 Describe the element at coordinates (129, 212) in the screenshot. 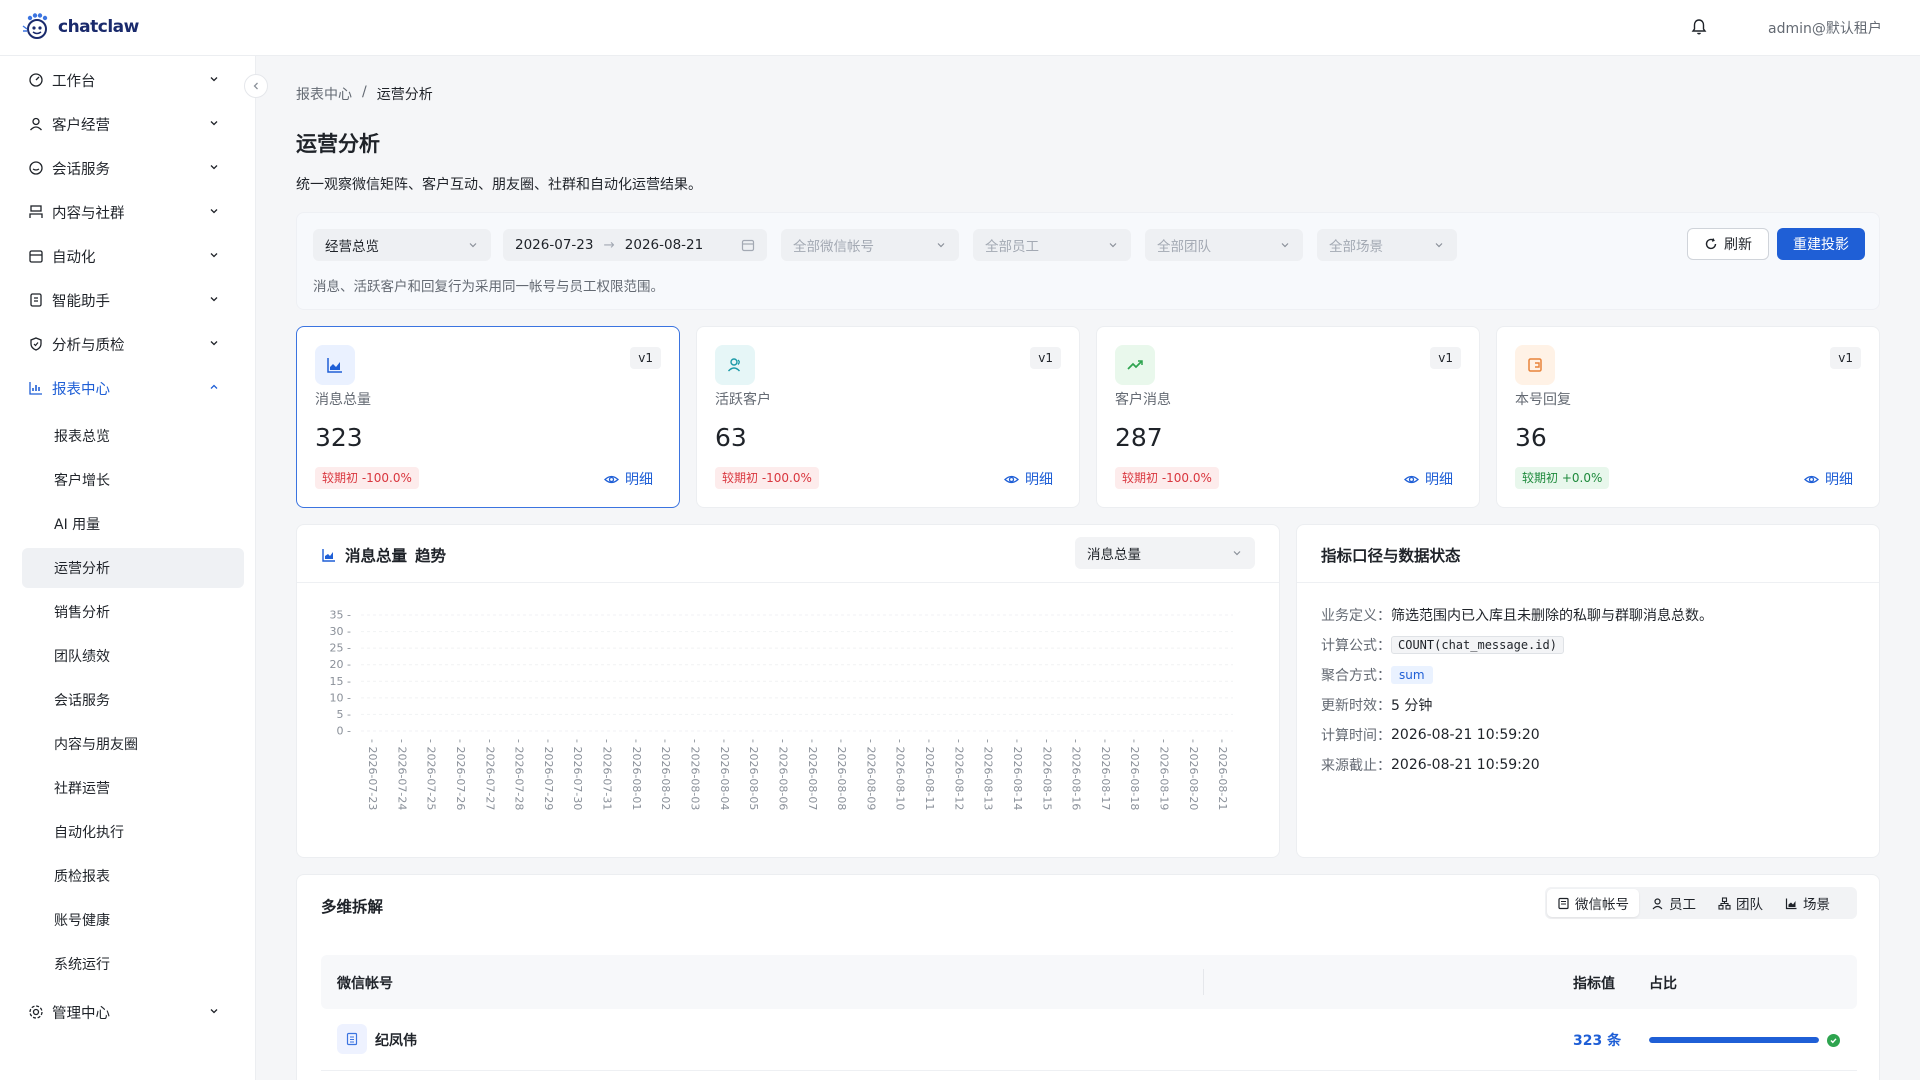

I see `nav-group-content: 内容与社群` at that location.